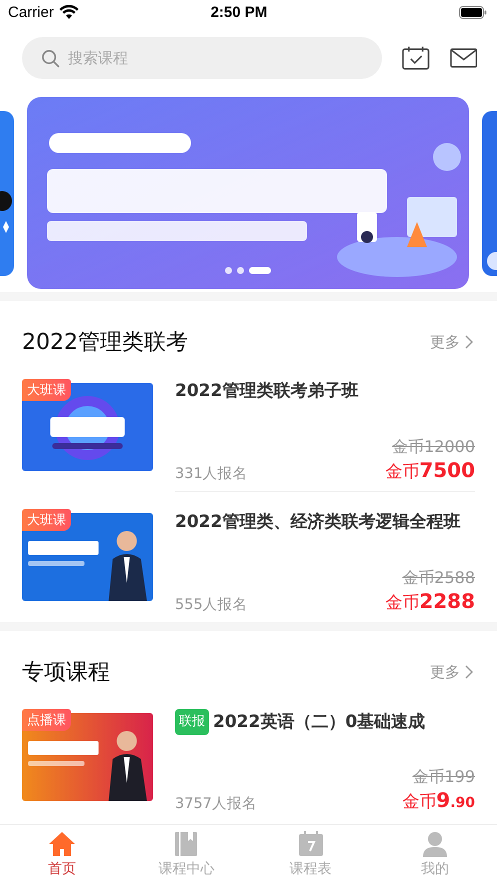  I want to click on course-name: 2022管理类联考弟子班, so click(266, 391).